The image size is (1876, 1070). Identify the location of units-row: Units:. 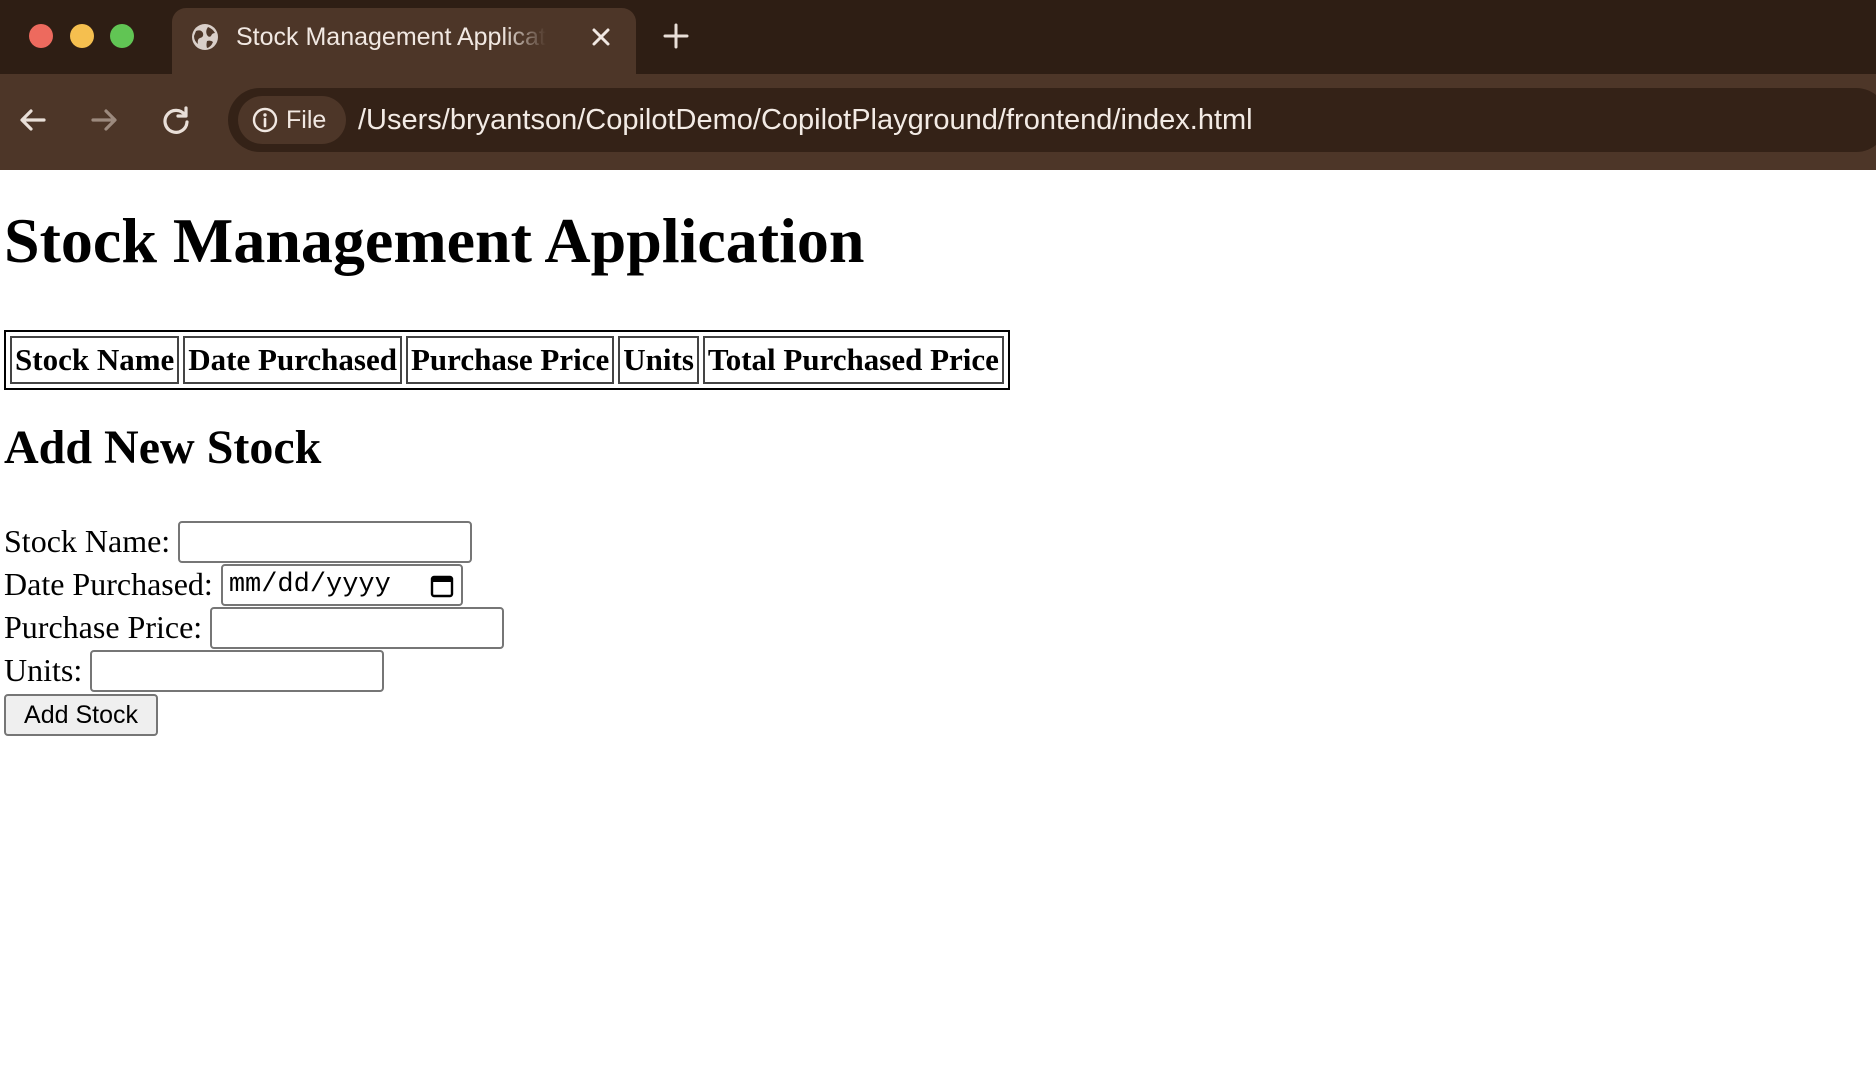
(194, 670).